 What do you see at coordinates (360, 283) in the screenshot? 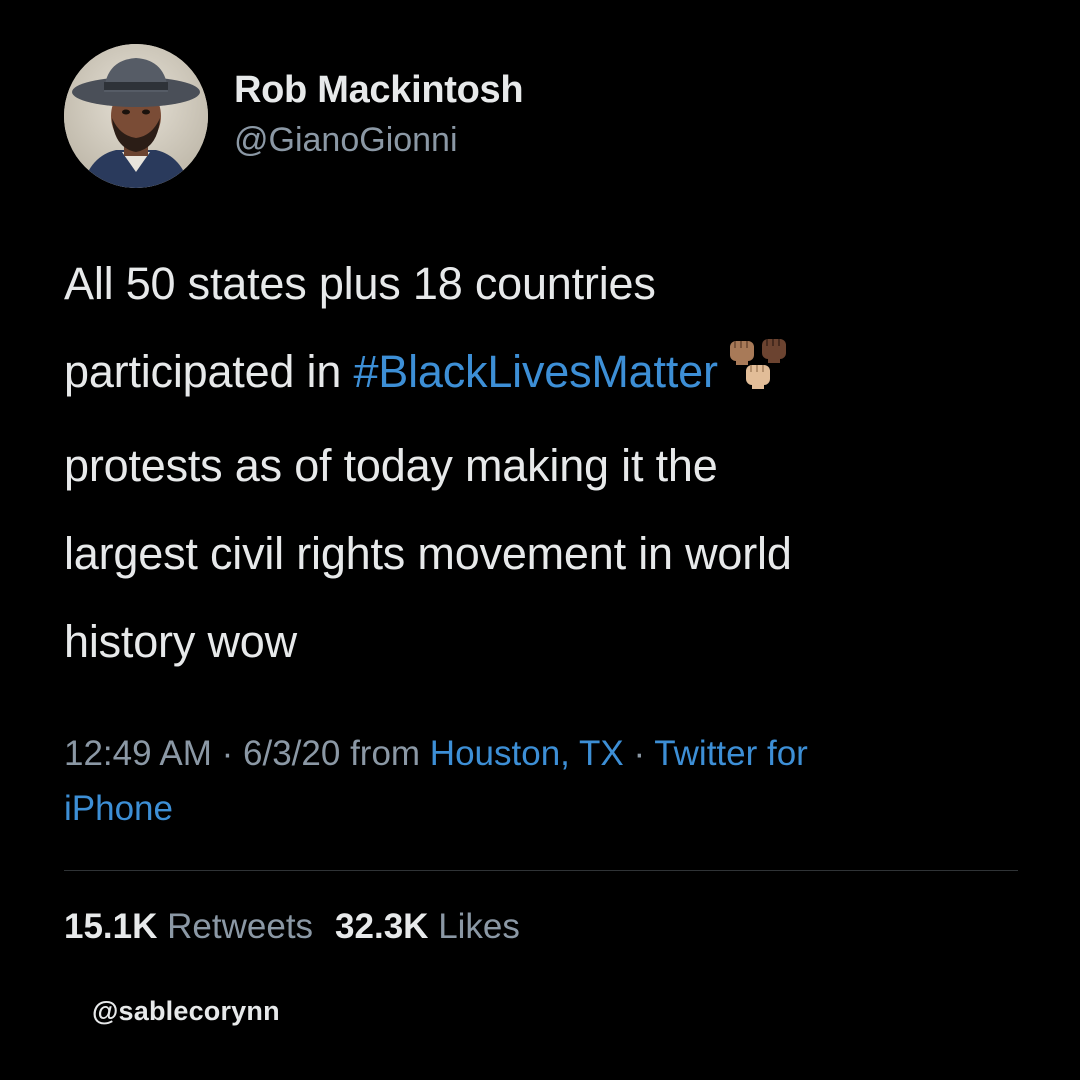
I see `tweet-line: All 50 states plus 18 countries` at bounding box center [360, 283].